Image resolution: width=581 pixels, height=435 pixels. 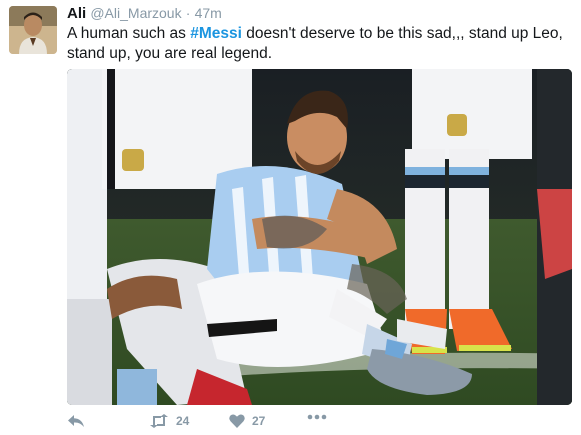 I want to click on tweet-header: Ali @Ali_Marzouk · 47m, so click(x=144, y=13).